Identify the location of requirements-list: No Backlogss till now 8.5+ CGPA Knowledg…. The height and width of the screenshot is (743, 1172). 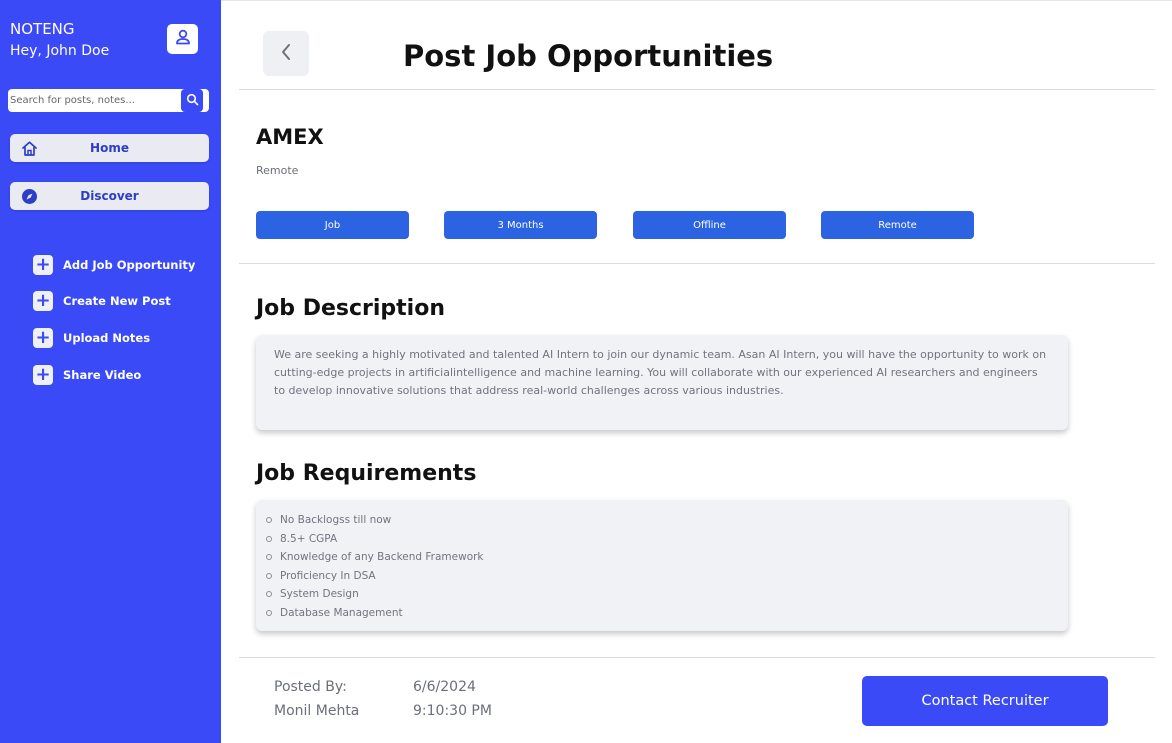
(662, 566).